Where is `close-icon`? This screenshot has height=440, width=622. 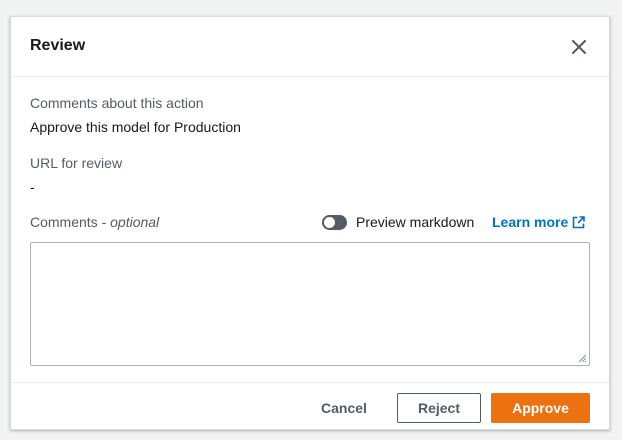 close-icon is located at coordinates (579, 47).